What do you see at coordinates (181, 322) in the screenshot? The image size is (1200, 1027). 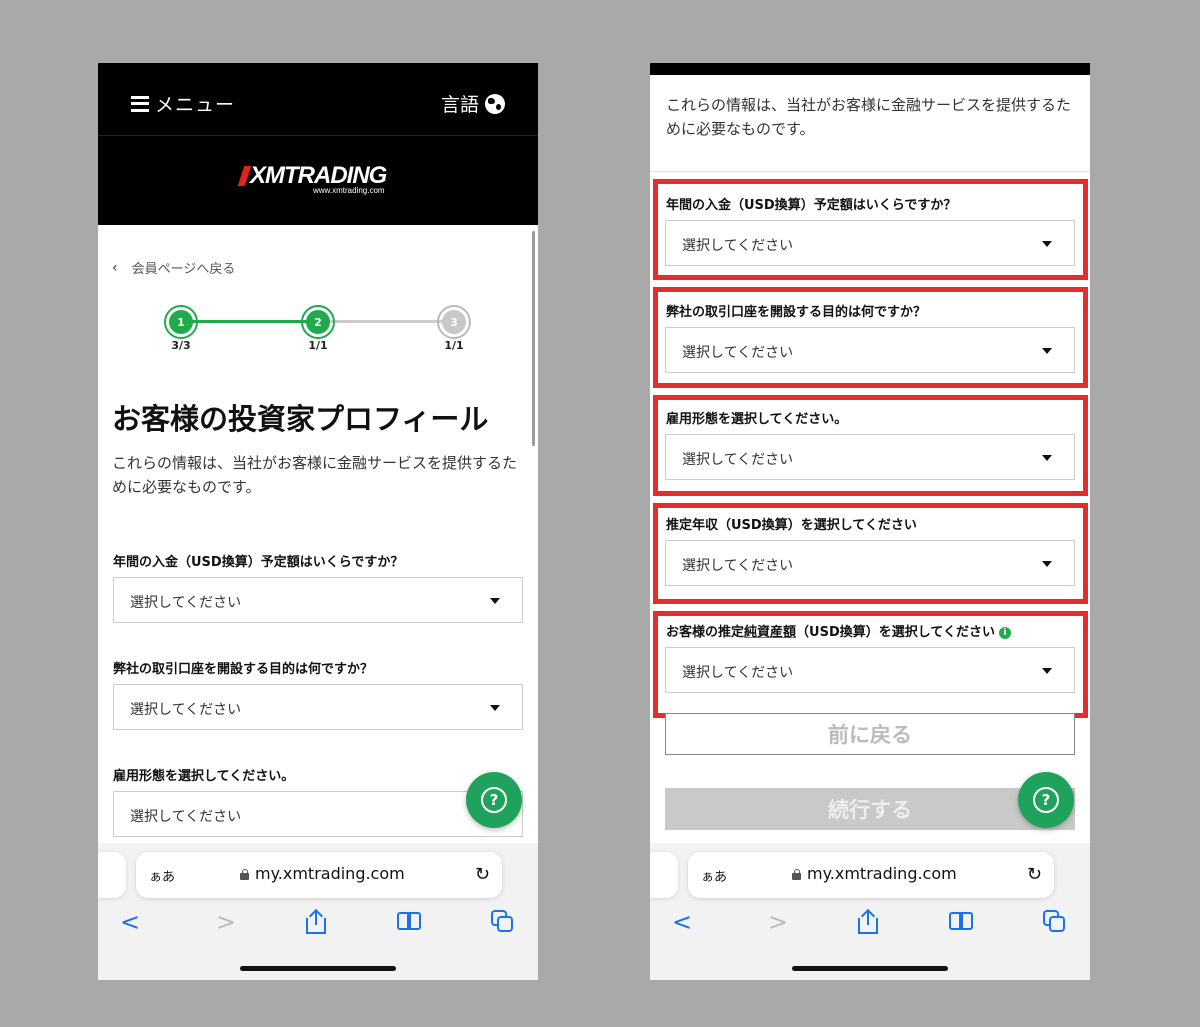 I see `step-1: 1` at bounding box center [181, 322].